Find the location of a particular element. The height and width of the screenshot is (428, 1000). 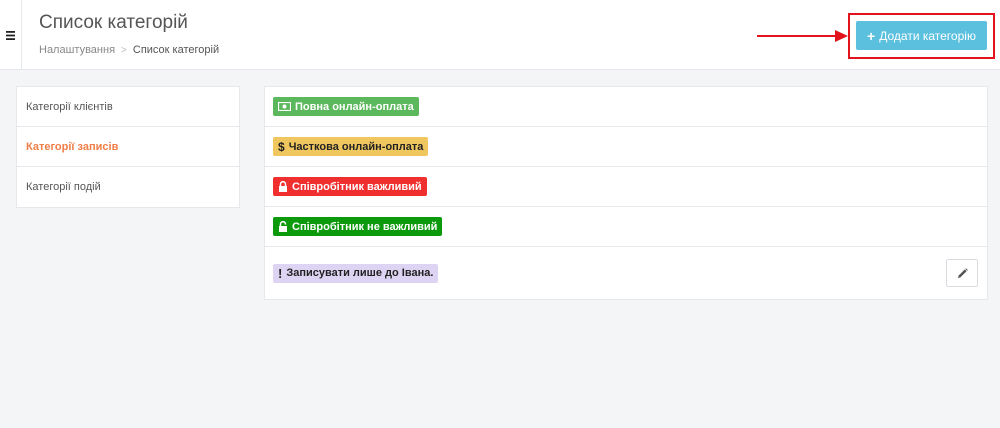

category-label: Записувати лише до Івана. is located at coordinates (360, 273).